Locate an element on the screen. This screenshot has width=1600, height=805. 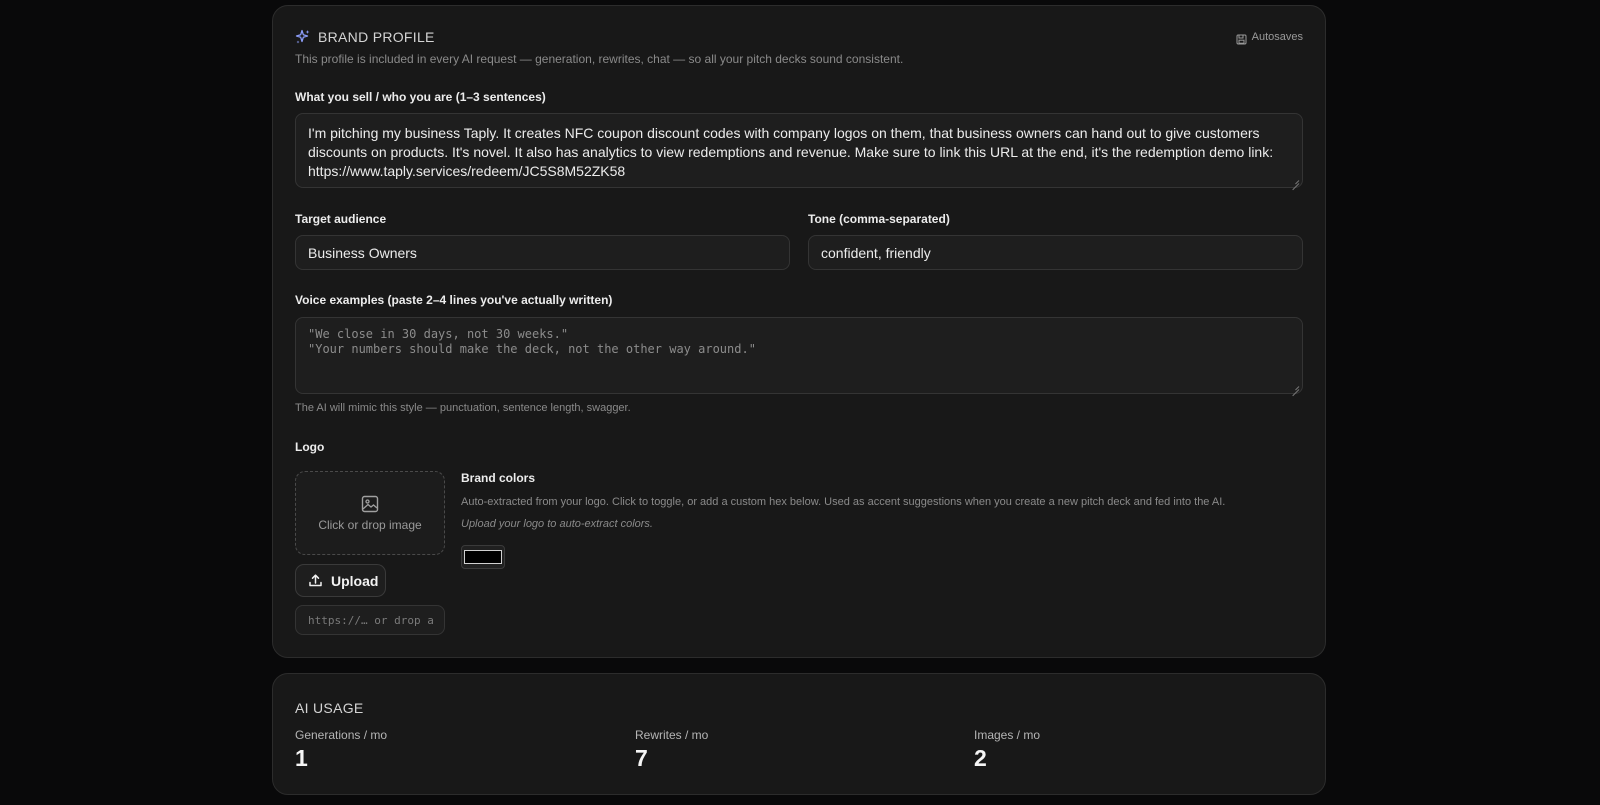
upload-icon is located at coordinates (315, 580).